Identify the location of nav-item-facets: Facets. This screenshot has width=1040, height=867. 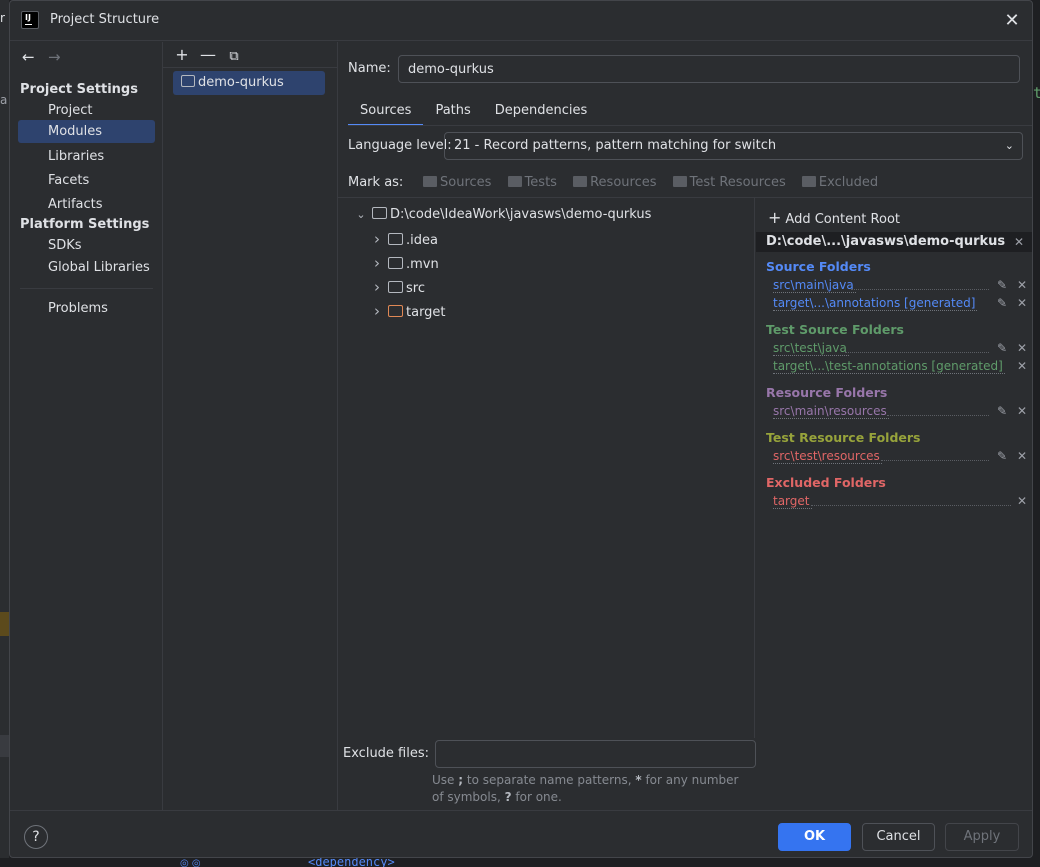
(86, 180).